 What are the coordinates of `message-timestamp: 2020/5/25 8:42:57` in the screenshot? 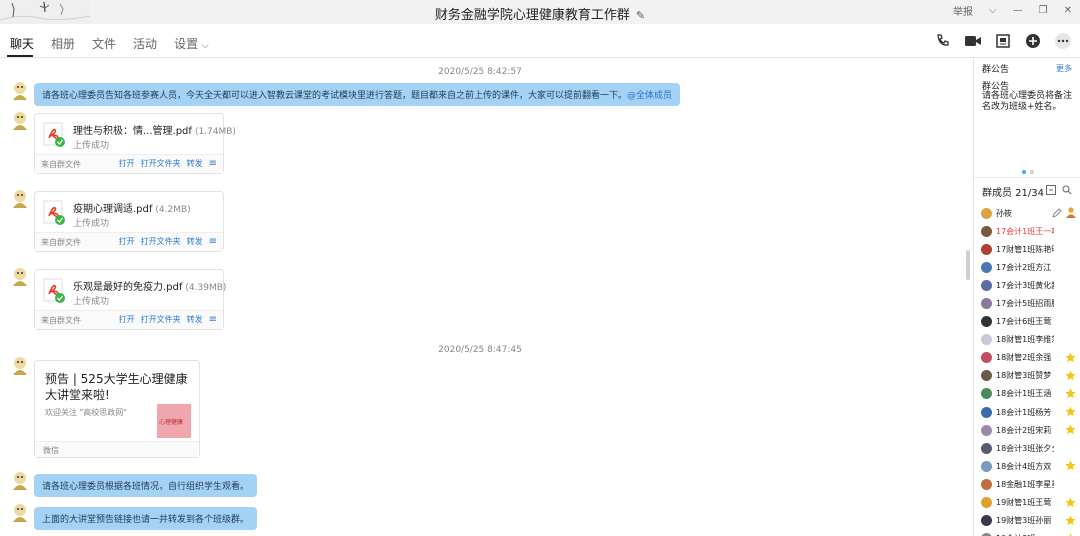 It's located at (480, 72).